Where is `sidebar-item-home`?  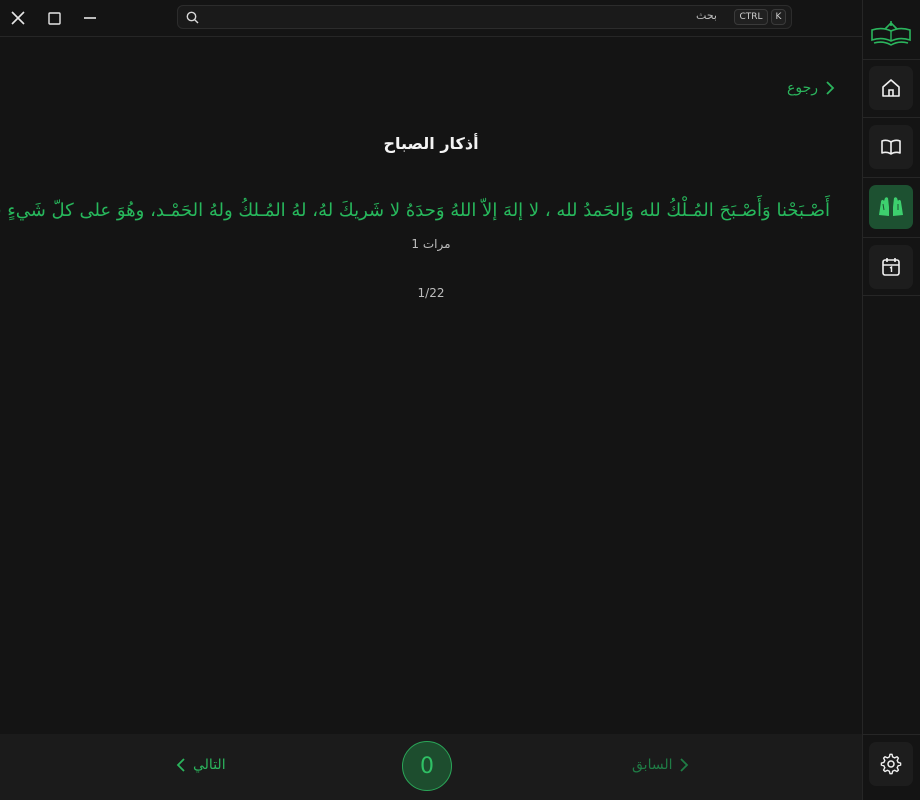
sidebar-item-home is located at coordinates (891, 88).